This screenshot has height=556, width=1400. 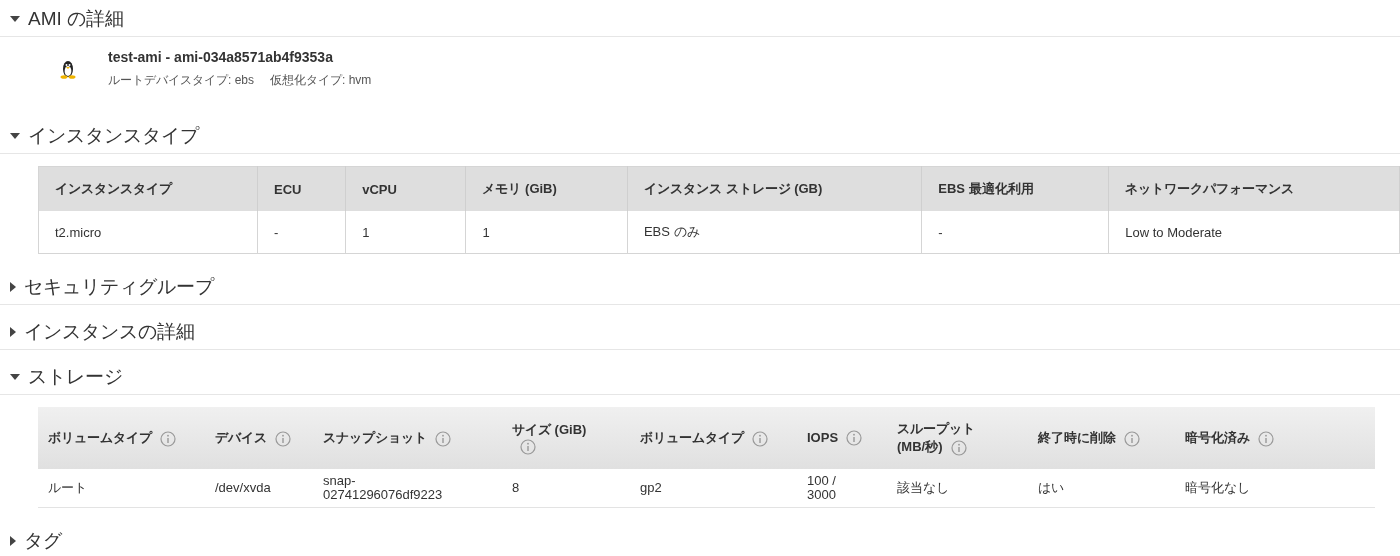 What do you see at coordinates (221, 57) in the screenshot?
I see `ami-name: test-ami - ami-034a8571ab4f9353a` at bounding box center [221, 57].